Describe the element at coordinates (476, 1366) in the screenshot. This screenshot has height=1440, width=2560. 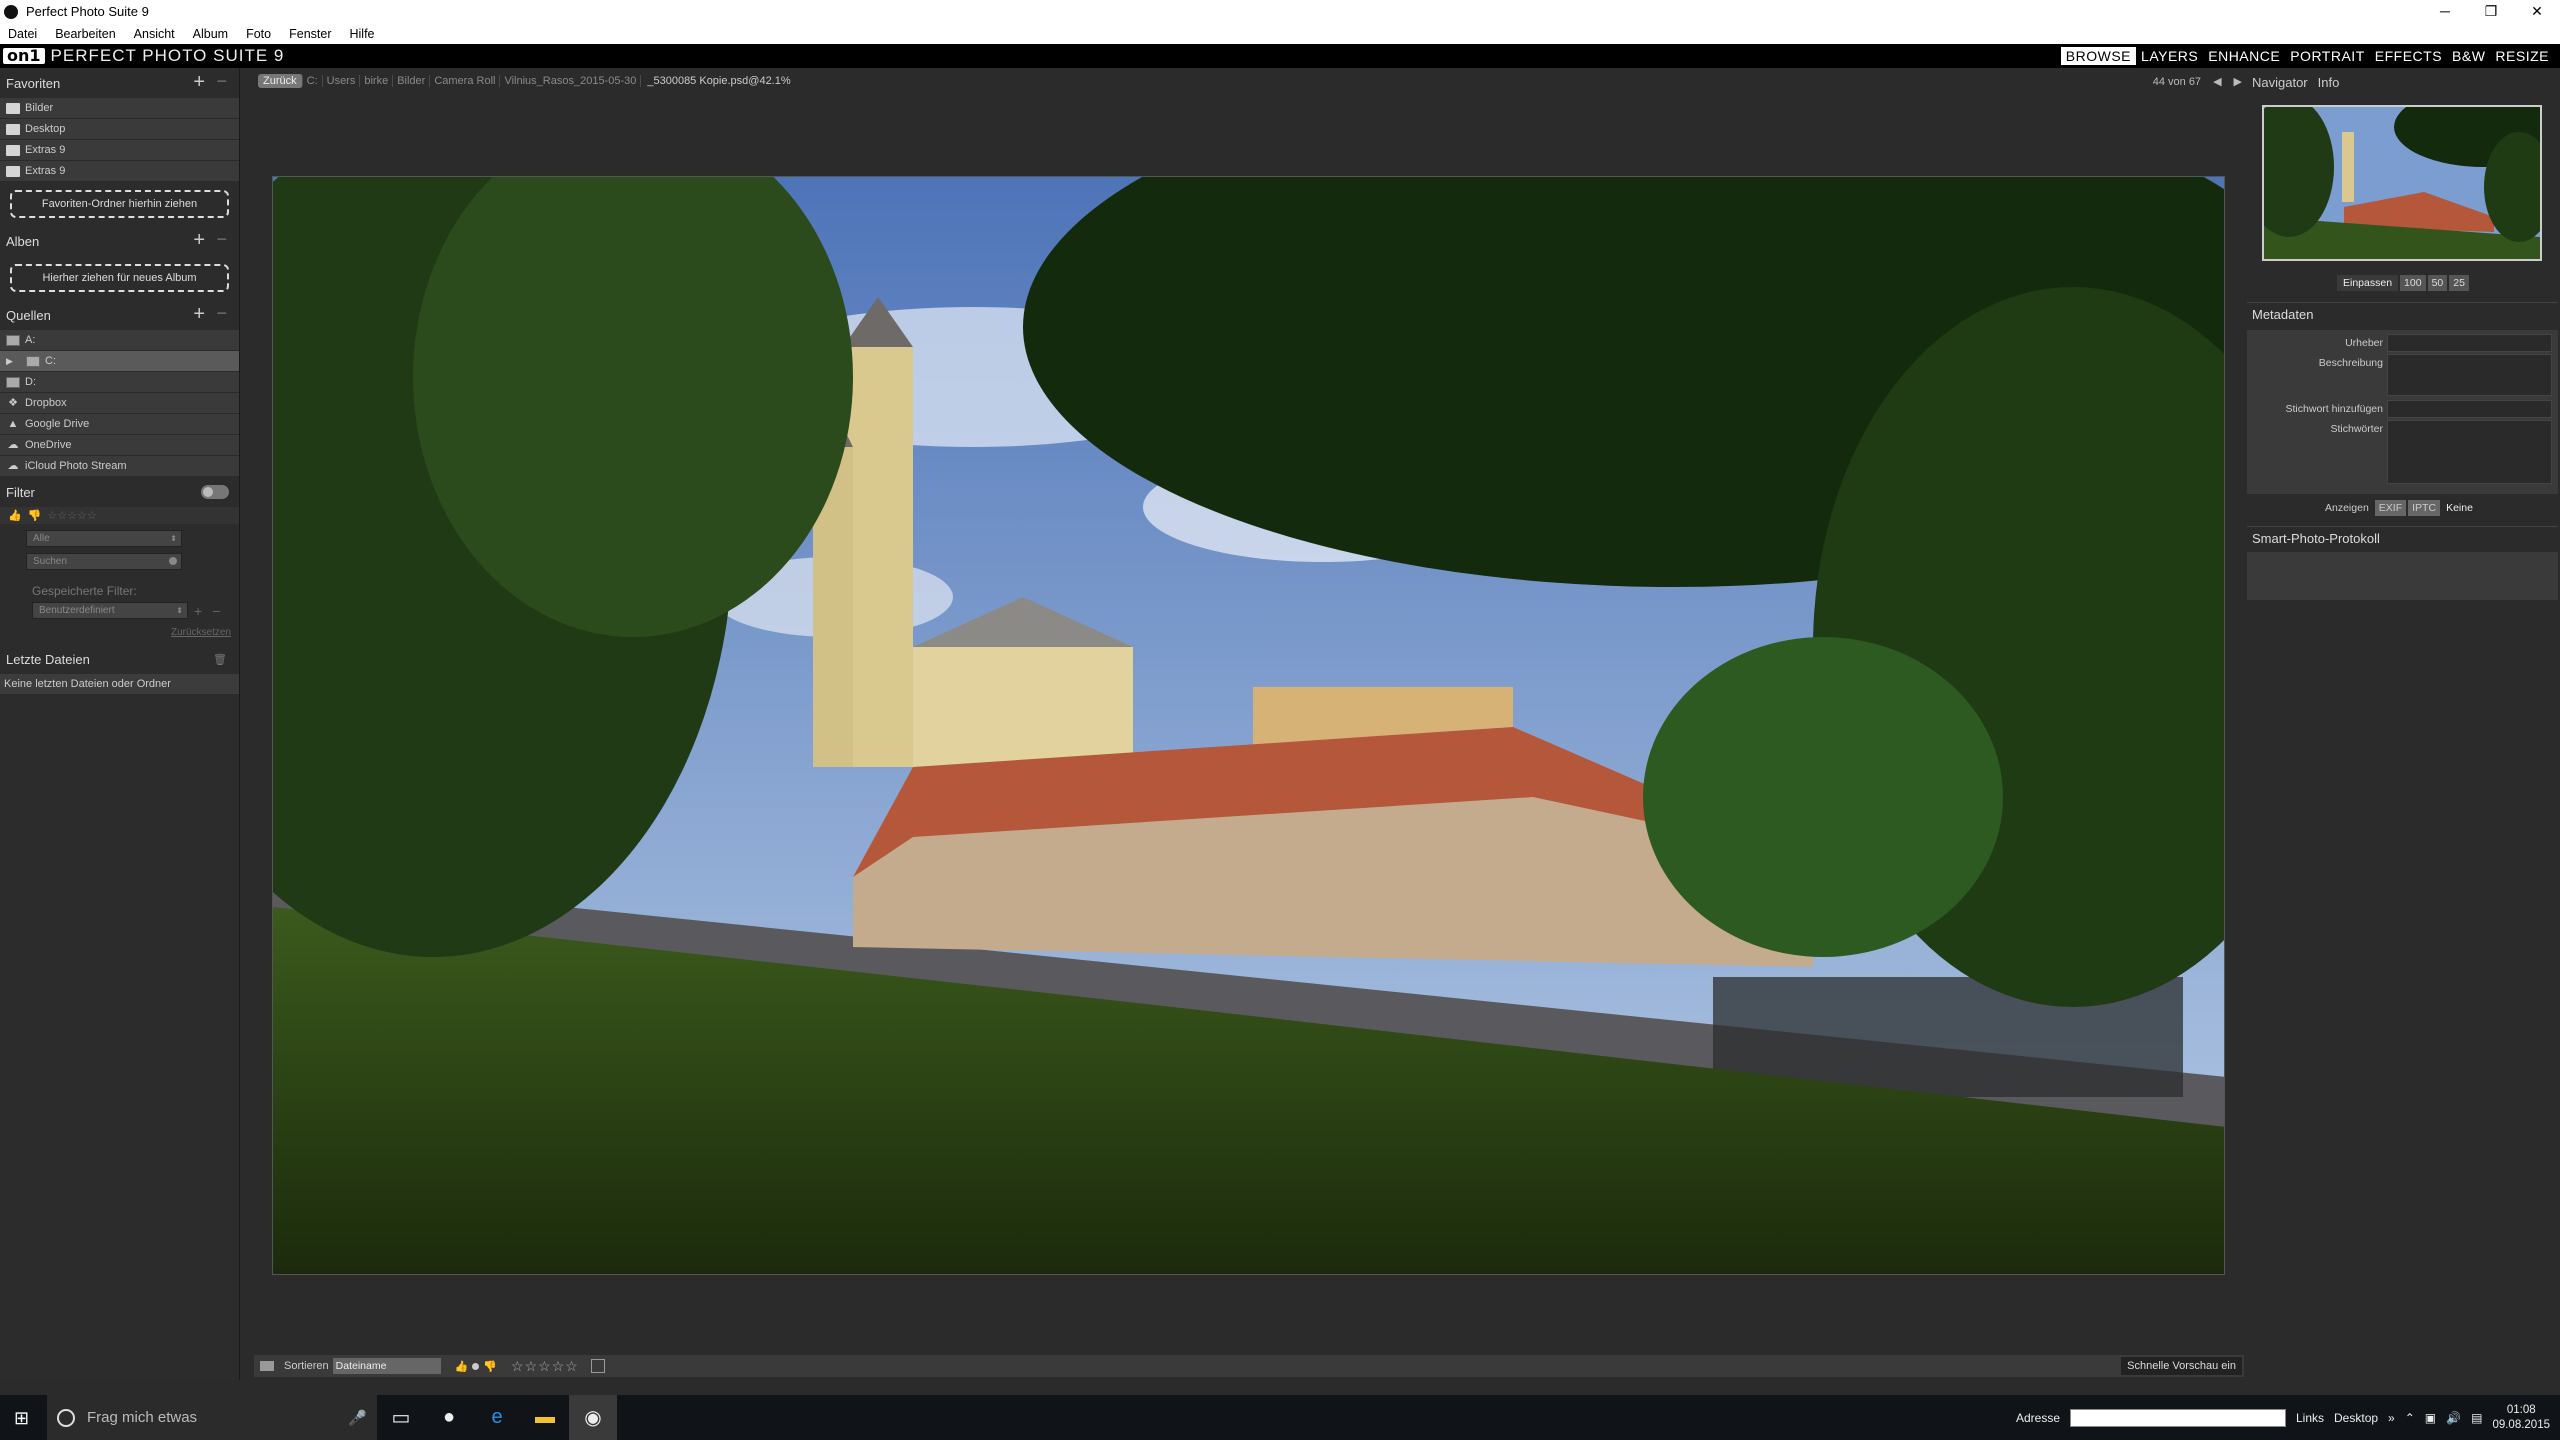
I see `neutral-icon` at that location.